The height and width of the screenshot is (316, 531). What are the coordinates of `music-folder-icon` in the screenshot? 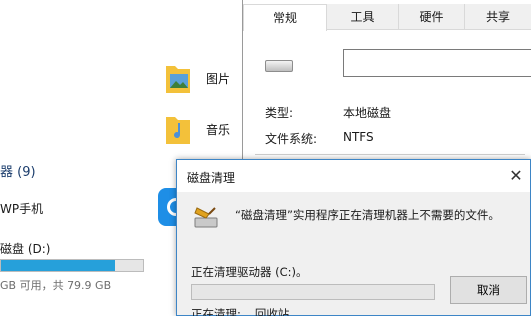 It's located at (178, 129).